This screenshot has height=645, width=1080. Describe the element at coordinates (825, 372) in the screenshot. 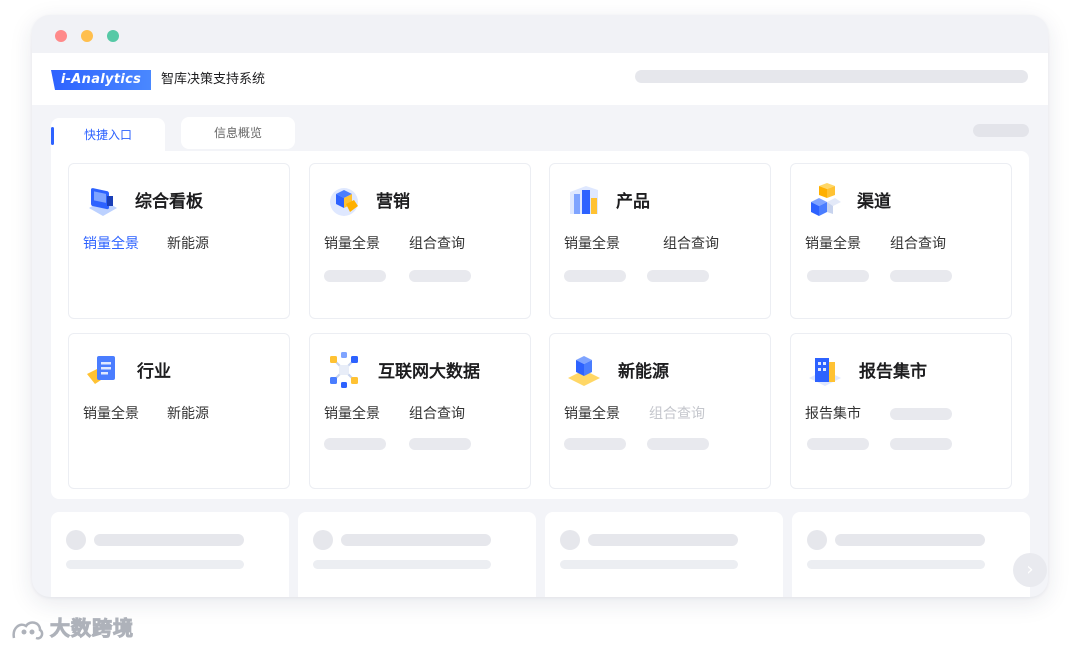

I see `report-building-icon` at that location.